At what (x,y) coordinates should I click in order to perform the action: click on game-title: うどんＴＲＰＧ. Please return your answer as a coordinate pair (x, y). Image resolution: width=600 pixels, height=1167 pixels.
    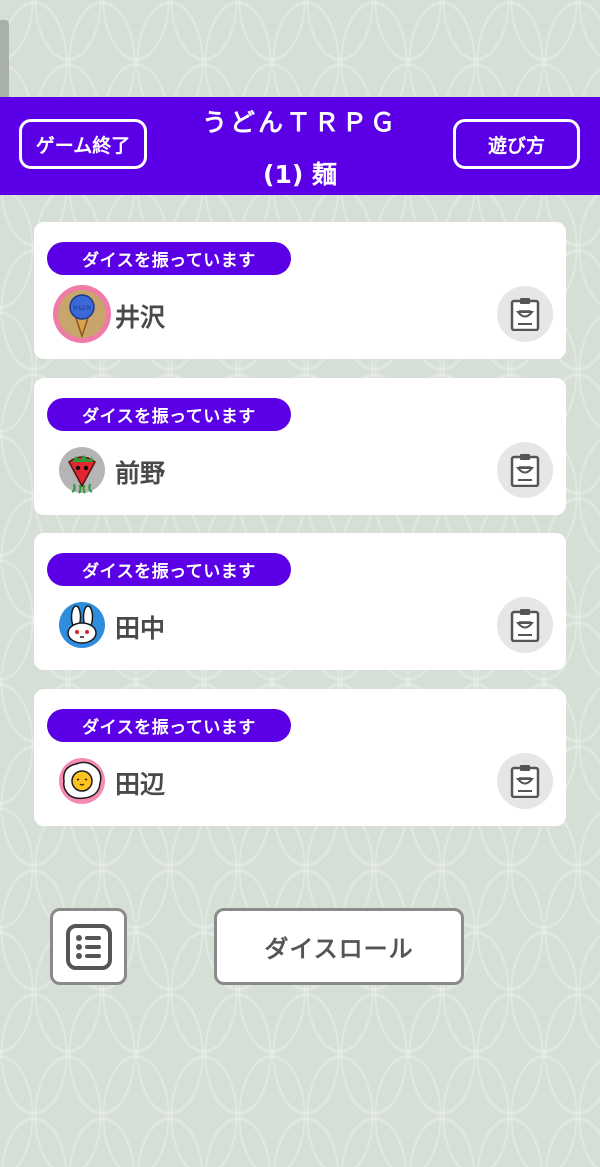
    Looking at the image, I should click on (299, 122).